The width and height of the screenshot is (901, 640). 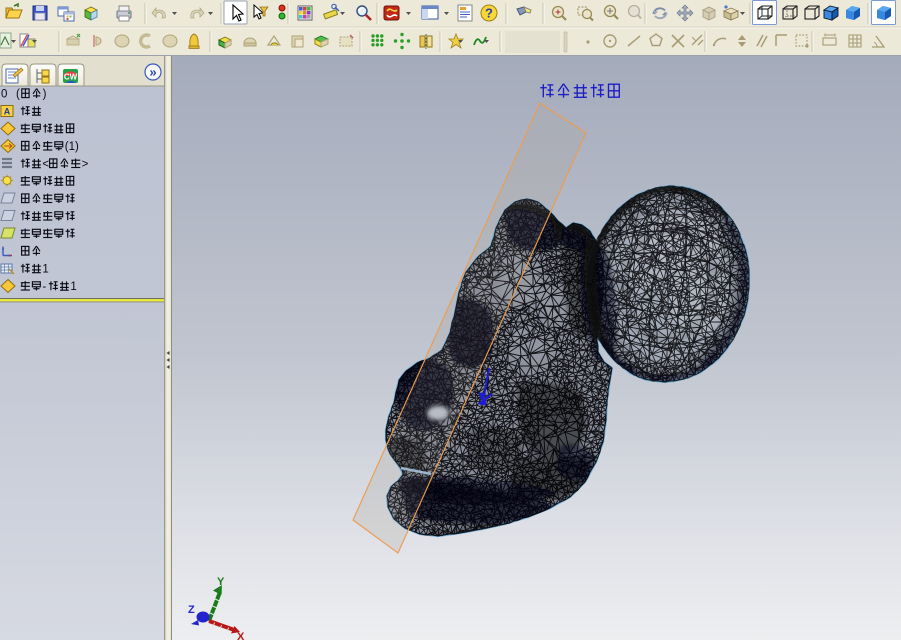 I want to click on svg-text: (1), so click(x=72, y=147).